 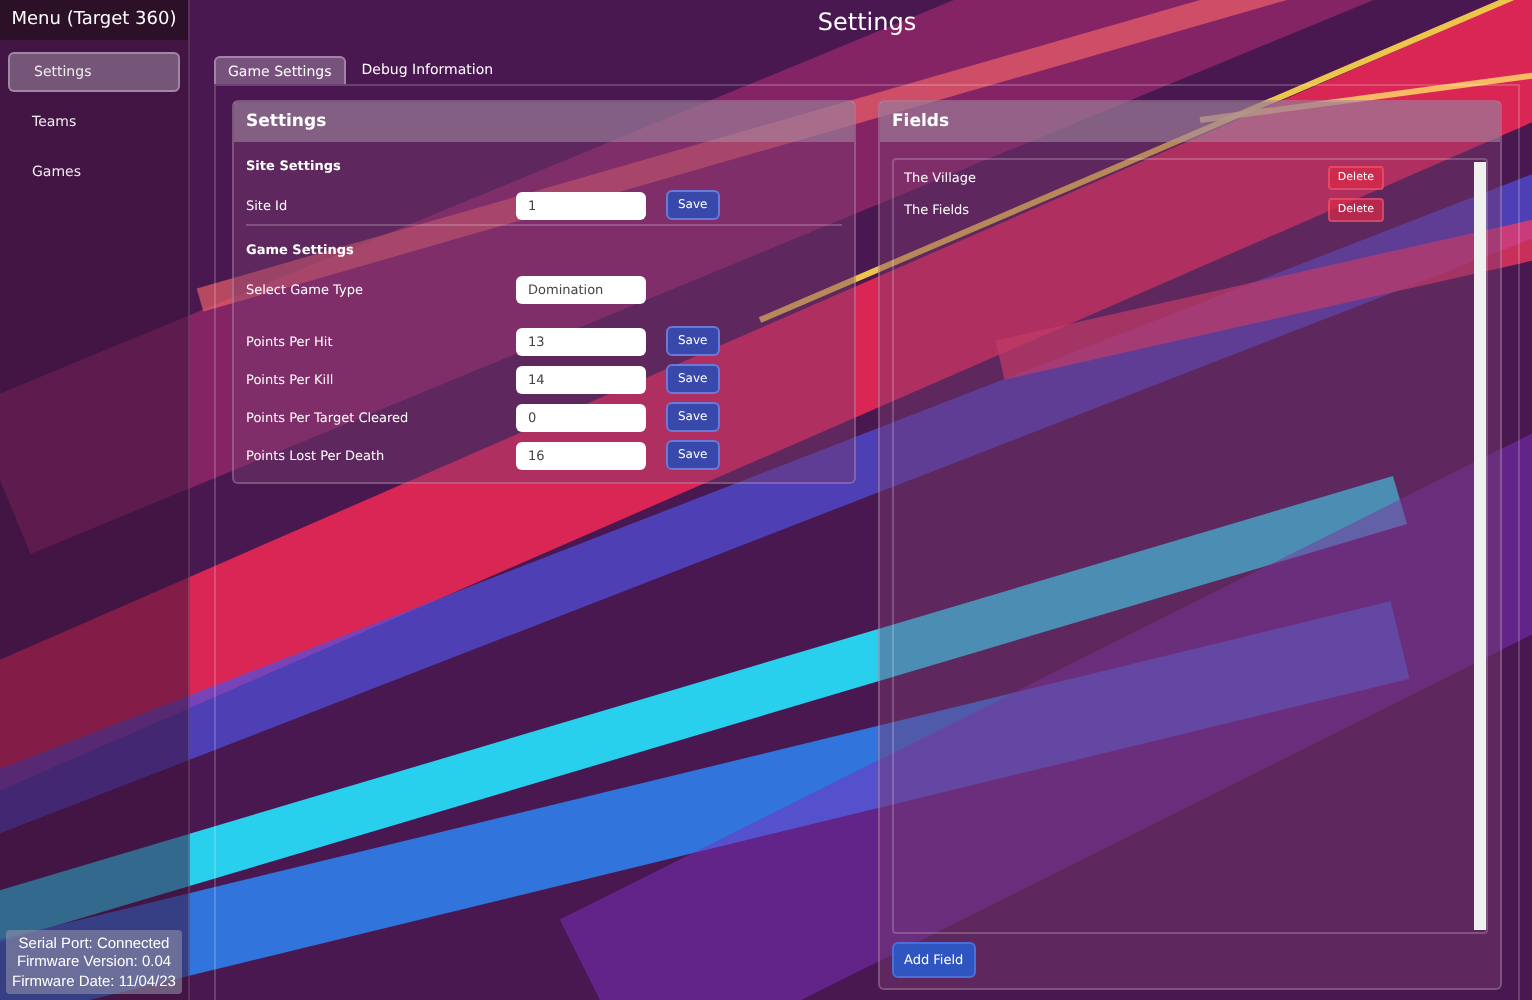 I want to click on page-title: Settings, so click(x=867, y=24).